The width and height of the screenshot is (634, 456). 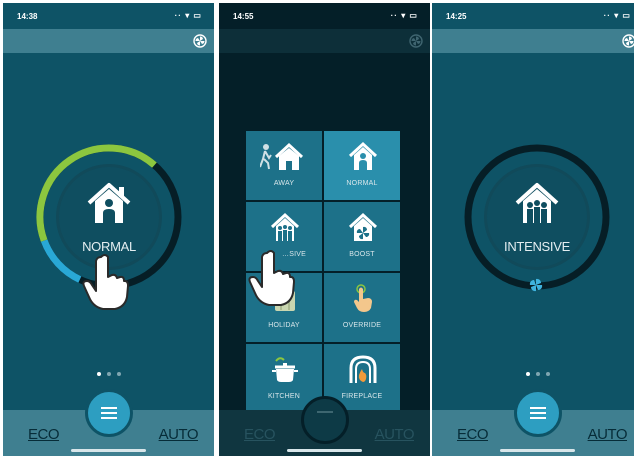 What do you see at coordinates (536, 285) in the screenshot?
I see `fan-icon` at bounding box center [536, 285].